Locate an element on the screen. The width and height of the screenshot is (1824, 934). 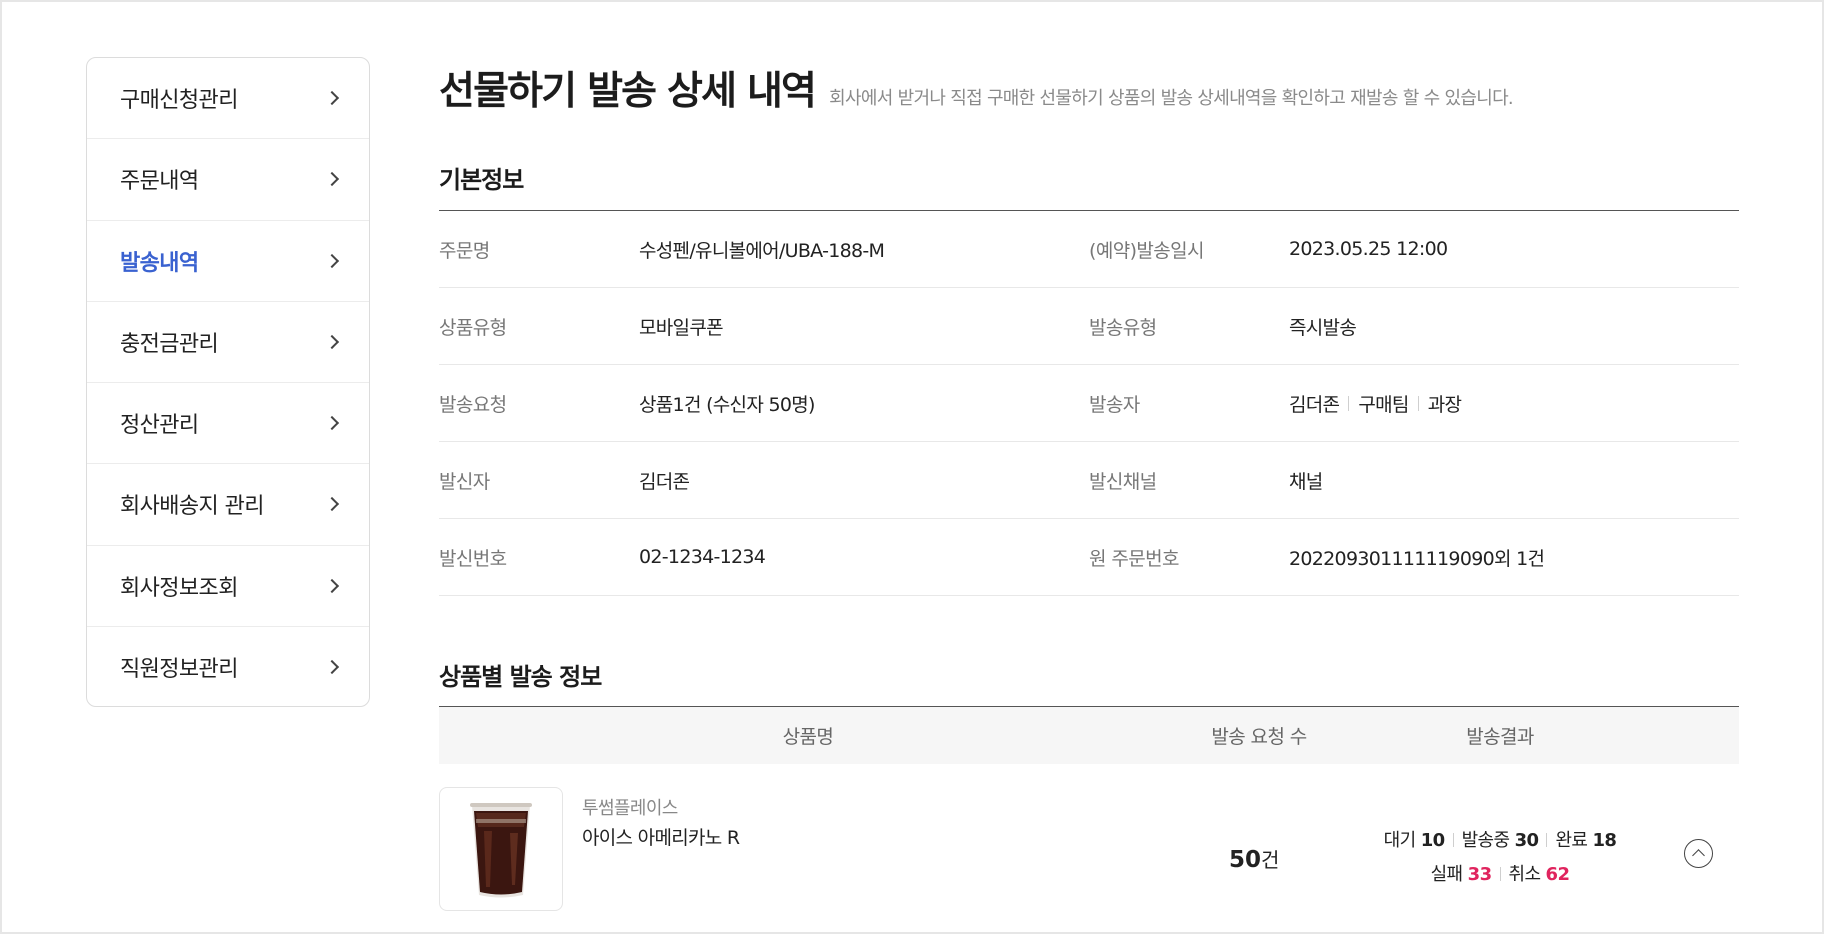
request-count: 50건 is located at coordinates (1254, 858).